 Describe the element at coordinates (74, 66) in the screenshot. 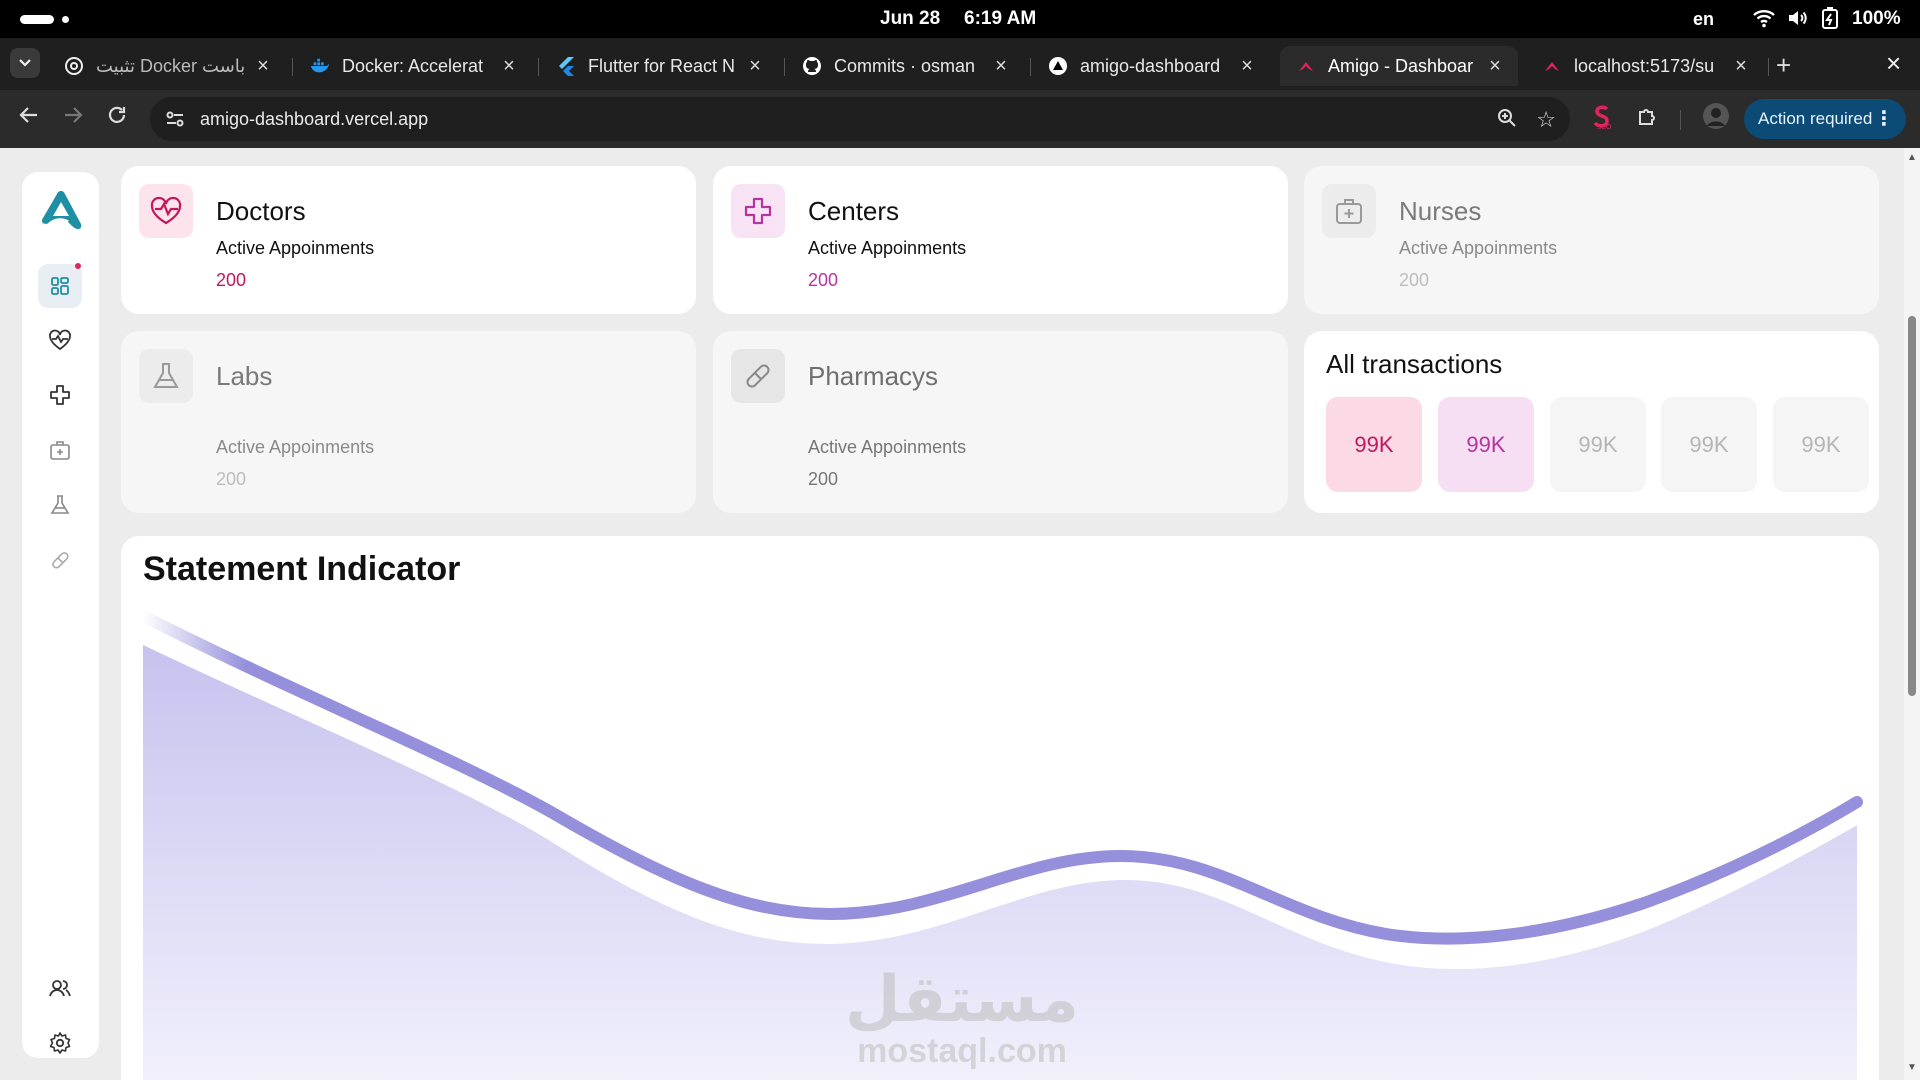

I see `openai-icon` at that location.